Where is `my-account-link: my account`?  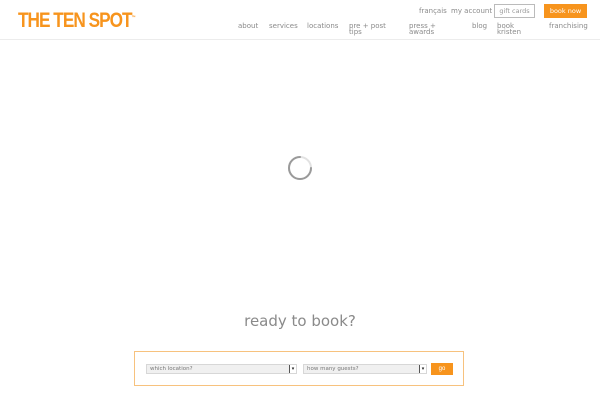 my-account-link: my account is located at coordinates (471, 11).